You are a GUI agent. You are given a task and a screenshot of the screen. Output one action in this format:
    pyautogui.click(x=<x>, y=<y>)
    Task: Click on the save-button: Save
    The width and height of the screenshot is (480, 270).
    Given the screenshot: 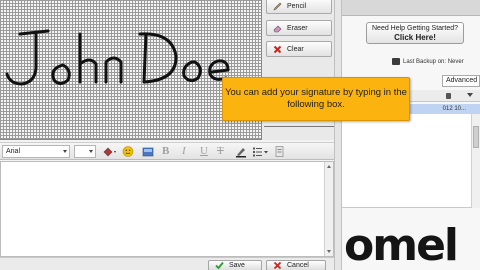 What is the action you would take?
    pyautogui.click(x=235, y=265)
    